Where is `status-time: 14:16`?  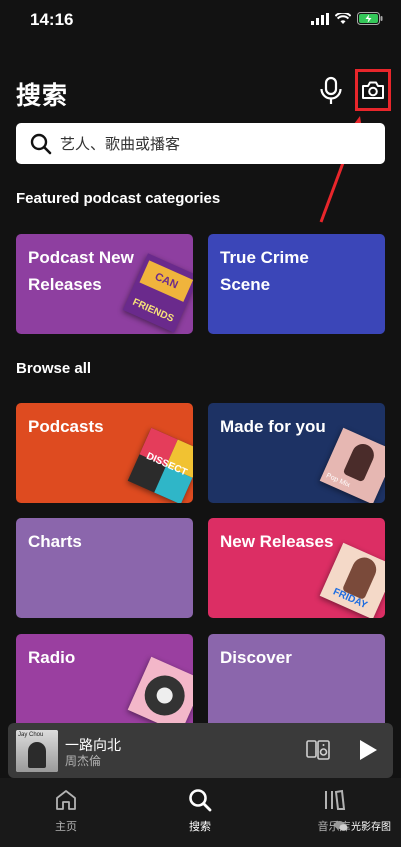
status-time: 14:16 is located at coordinates (52, 19).